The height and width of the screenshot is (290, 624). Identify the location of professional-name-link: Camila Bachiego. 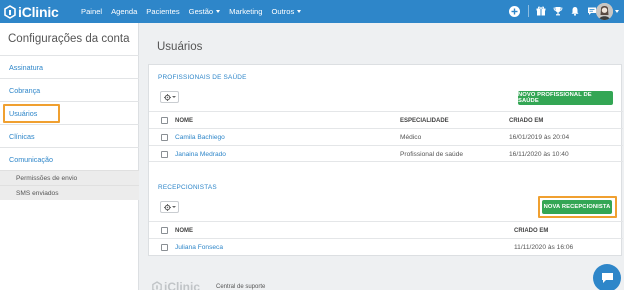
(200, 137).